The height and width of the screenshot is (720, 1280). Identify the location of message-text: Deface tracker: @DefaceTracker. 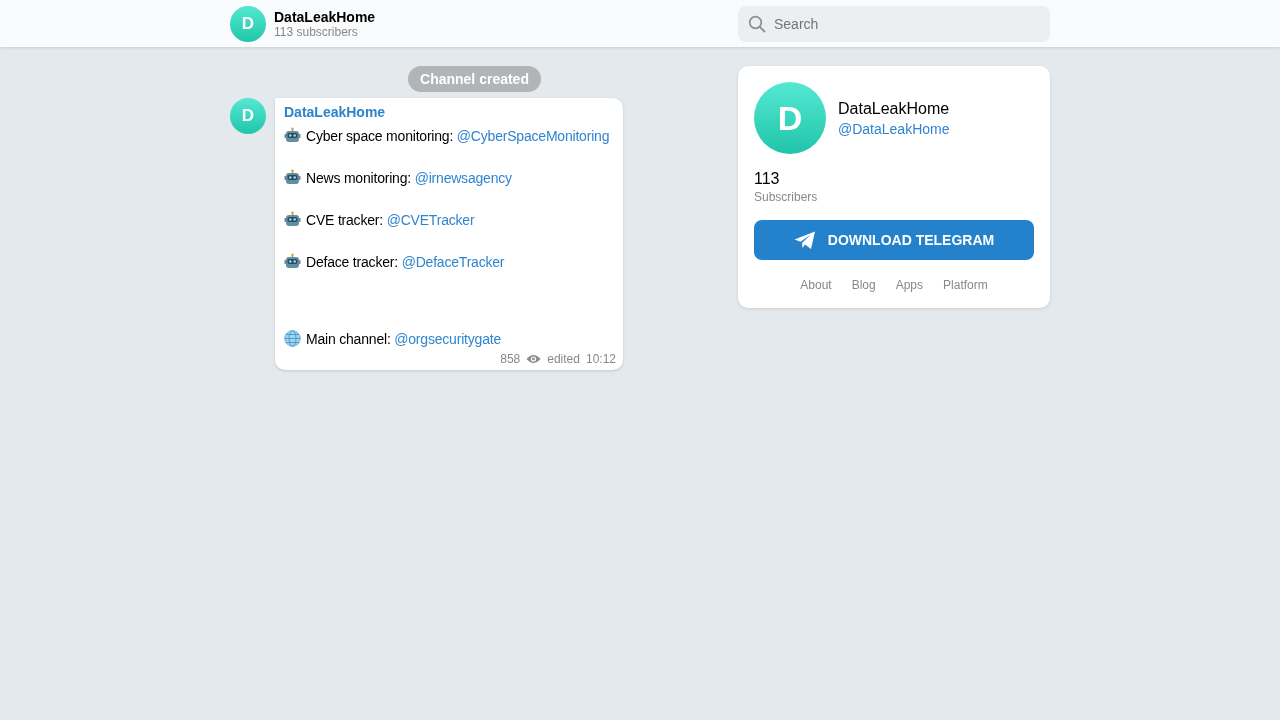
(405, 261).